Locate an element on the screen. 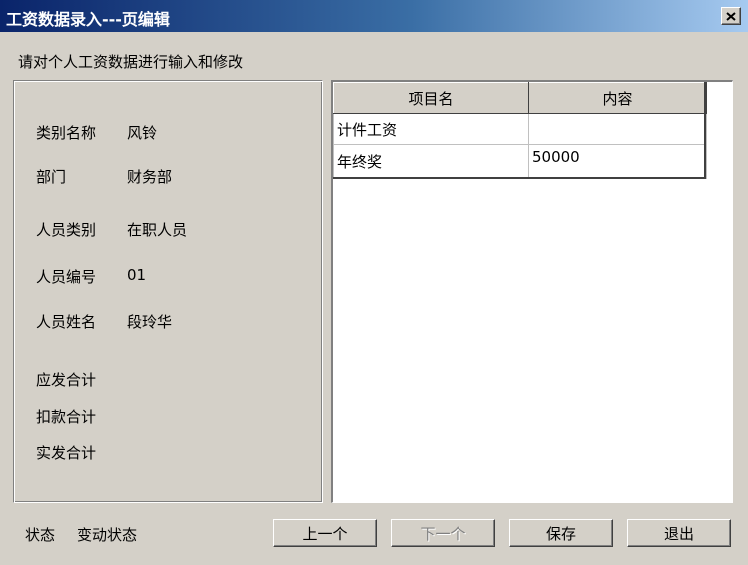 This screenshot has height=565, width=748. table-row: 年终奖 50000 is located at coordinates (520, 161).